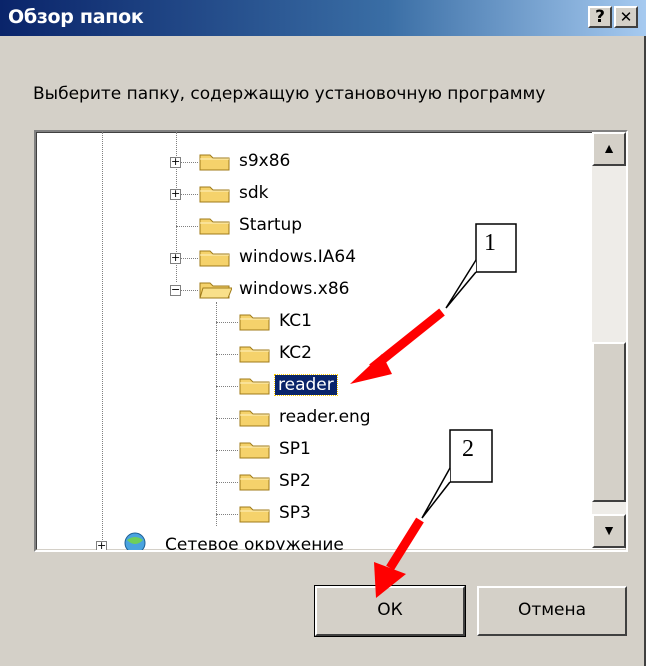  Describe the element at coordinates (468, 449) in the screenshot. I see `callout-2-label: 2` at that location.